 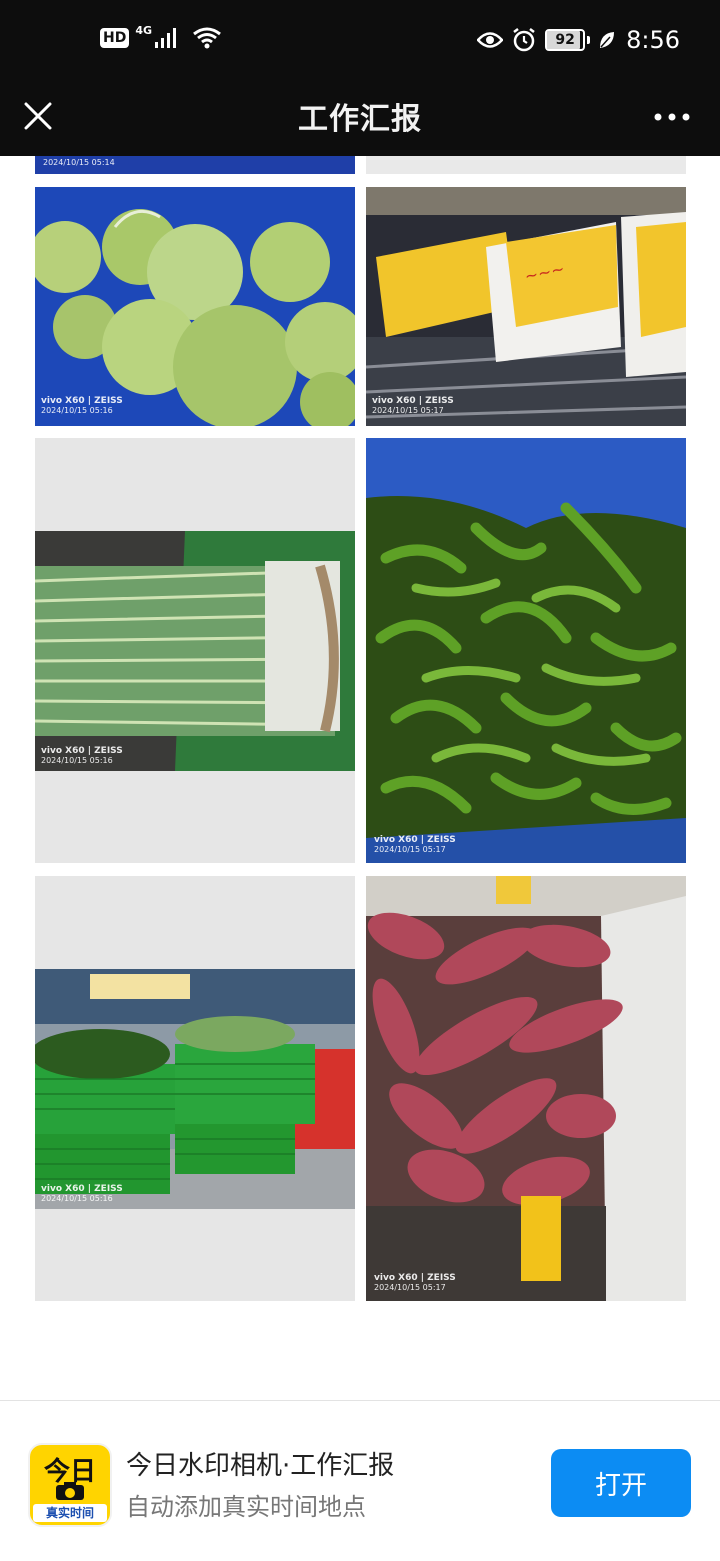 What do you see at coordinates (526, 165) in the screenshot?
I see `photo-partial-right` at bounding box center [526, 165].